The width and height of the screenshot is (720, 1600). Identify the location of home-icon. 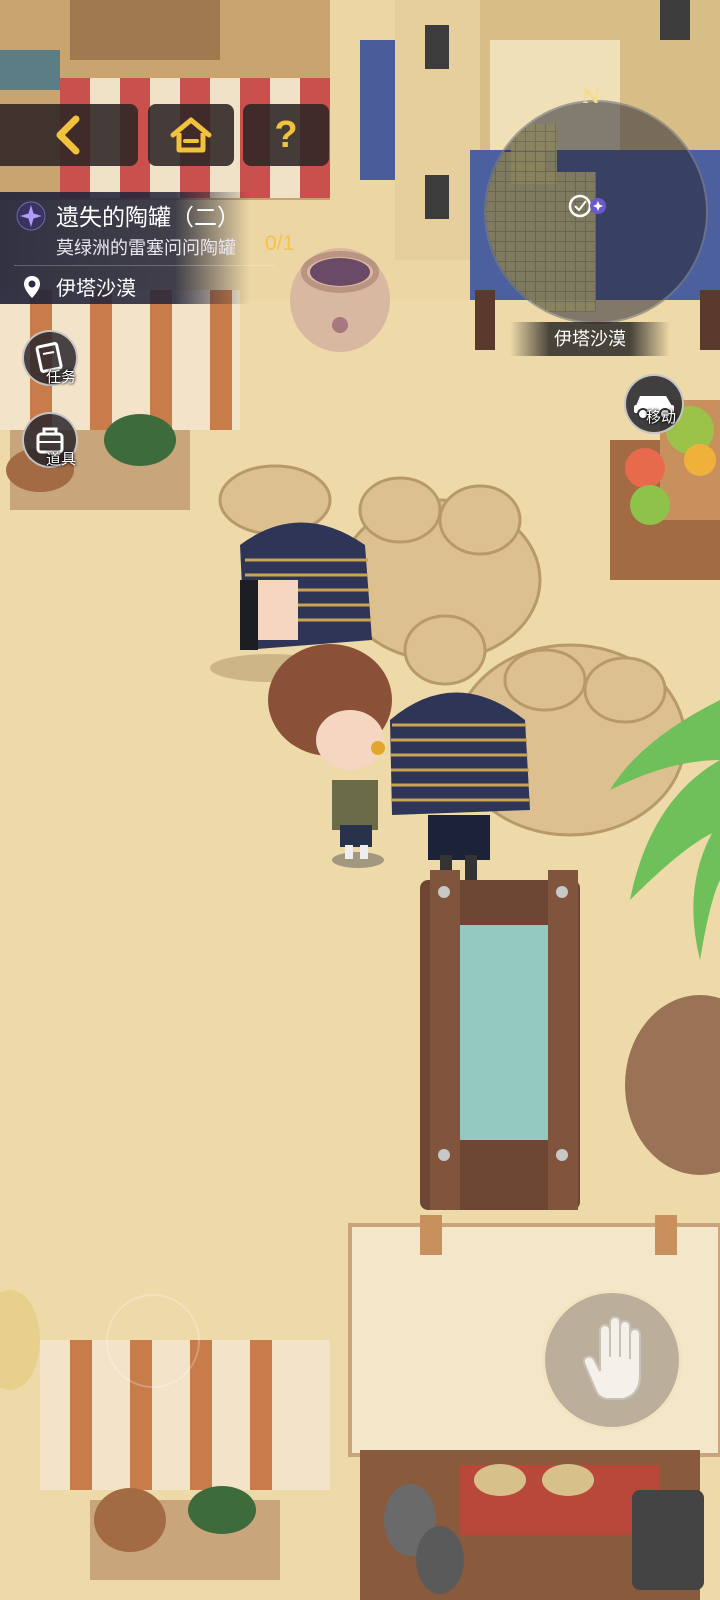
(191, 135).